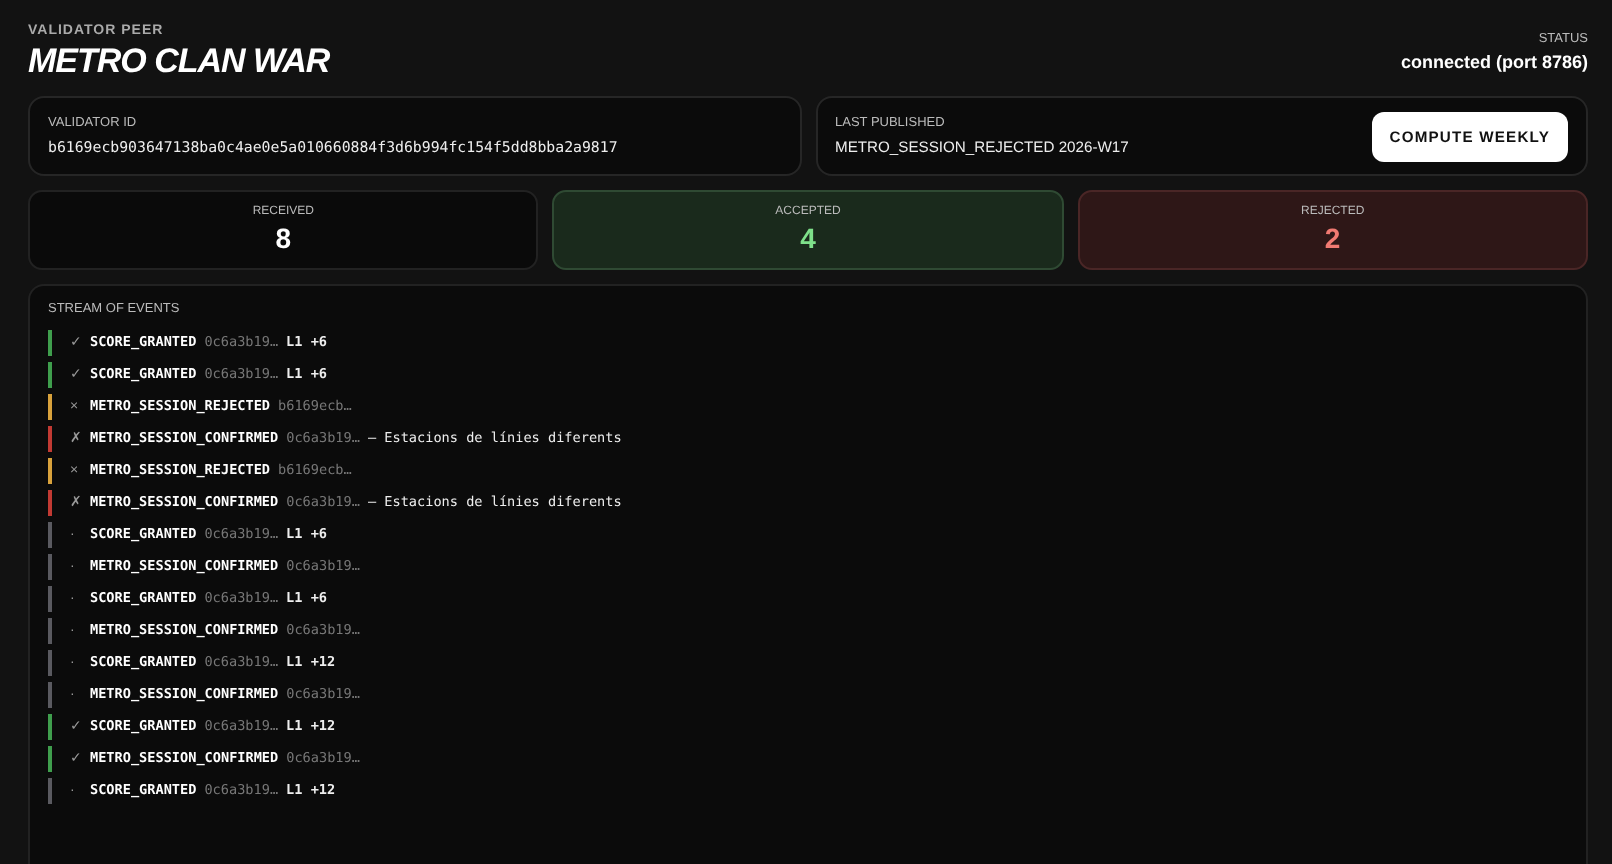 This screenshot has height=864, width=1612. Describe the element at coordinates (283, 238) in the screenshot. I see `stat-value: 8` at that location.